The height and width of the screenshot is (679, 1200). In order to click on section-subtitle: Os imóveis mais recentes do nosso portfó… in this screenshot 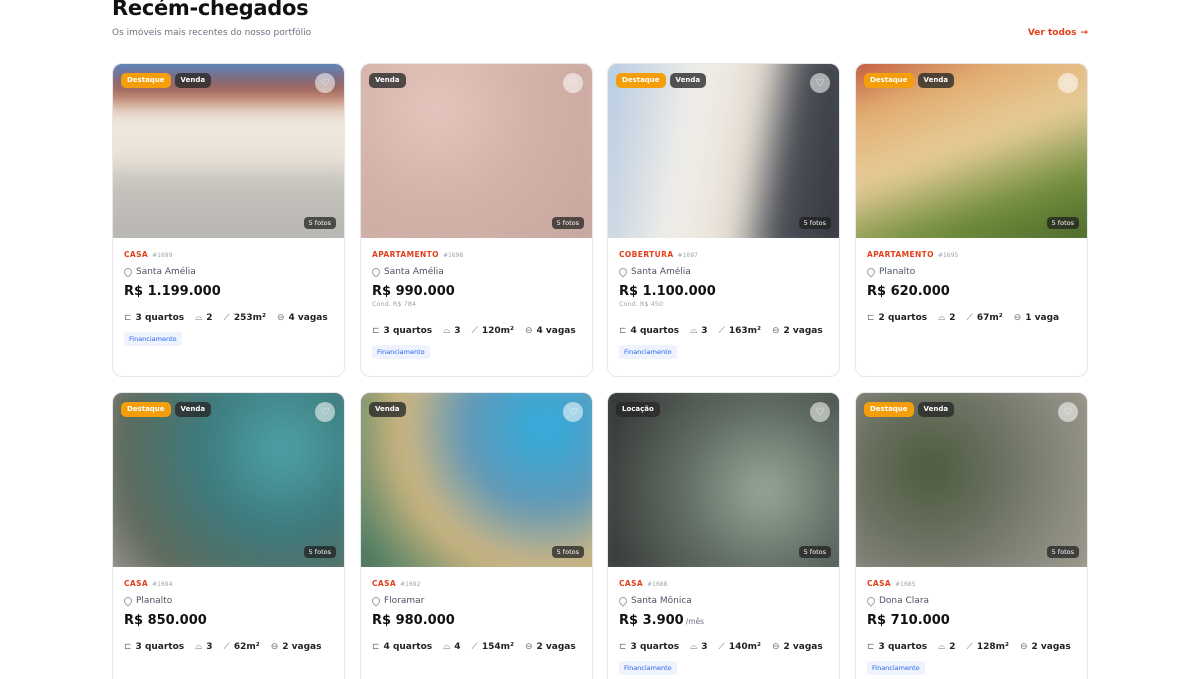, I will do `click(212, 33)`.